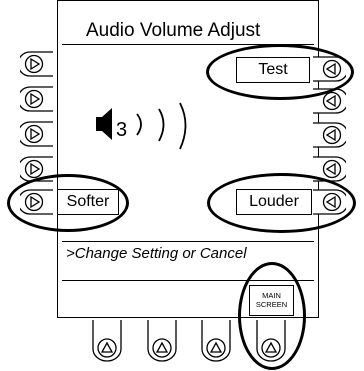 Image resolution: width=364 pixels, height=371 pixels. Describe the element at coordinates (188, 280) in the screenshot. I see `message-divider-bottom` at that location.